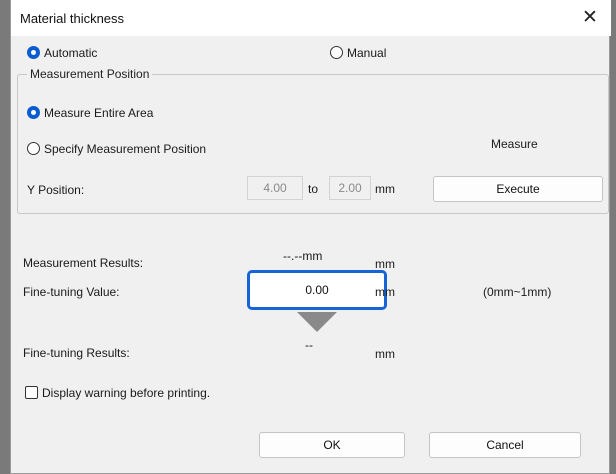  What do you see at coordinates (99, 113) in the screenshot?
I see `measure-entire-area-label: Measure Entire Area` at bounding box center [99, 113].